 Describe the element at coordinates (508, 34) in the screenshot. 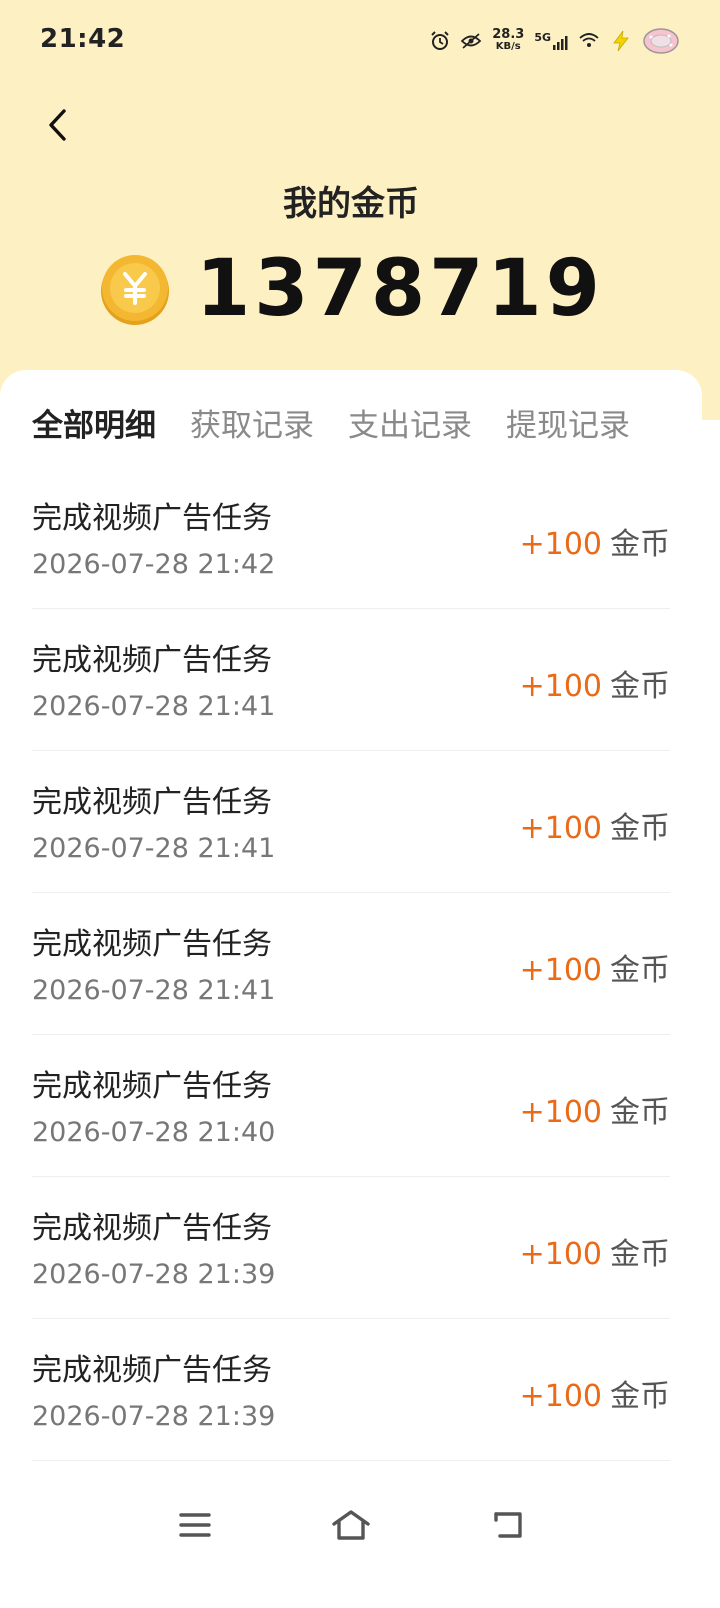

I see `net-speed-value: 28.3` at that location.